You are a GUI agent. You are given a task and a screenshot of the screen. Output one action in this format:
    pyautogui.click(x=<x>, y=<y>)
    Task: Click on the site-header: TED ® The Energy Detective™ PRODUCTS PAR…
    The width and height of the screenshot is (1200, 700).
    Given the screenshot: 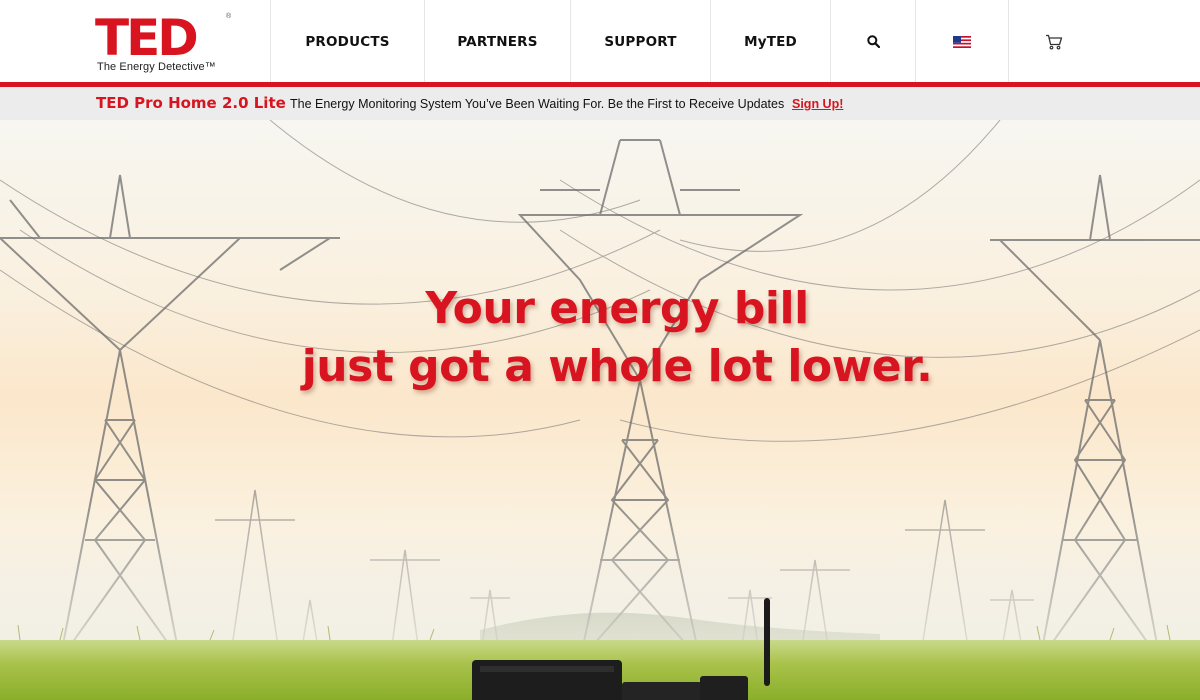 What is the action you would take?
    pyautogui.click(x=600, y=41)
    